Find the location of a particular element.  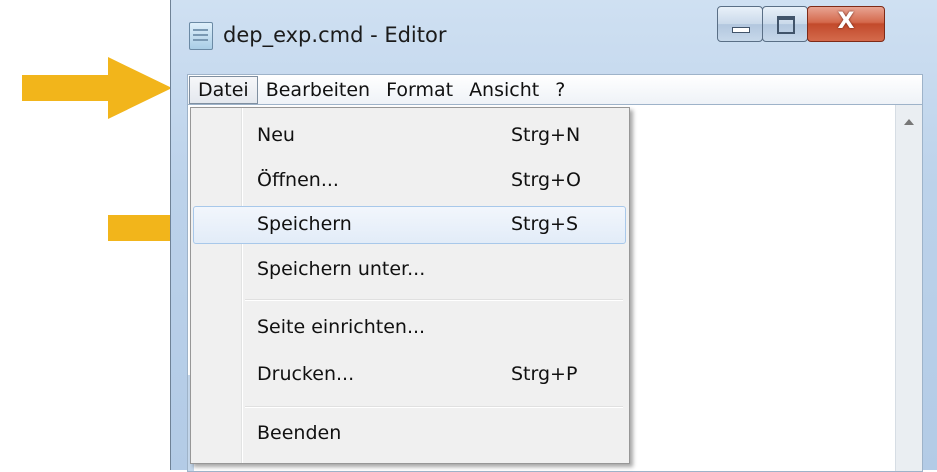

menu-item-oeffnen: Öffnen... Strg+O is located at coordinates (408, 181).